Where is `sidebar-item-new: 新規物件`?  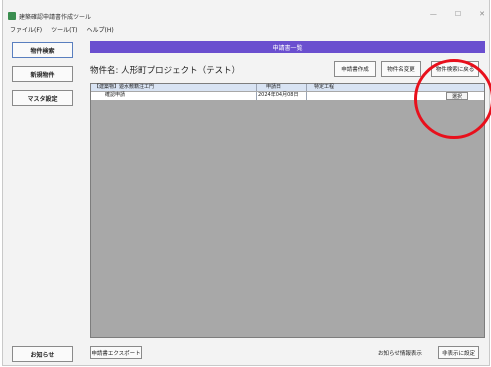
sidebar-item-new: 新規物件 is located at coordinates (42, 74).